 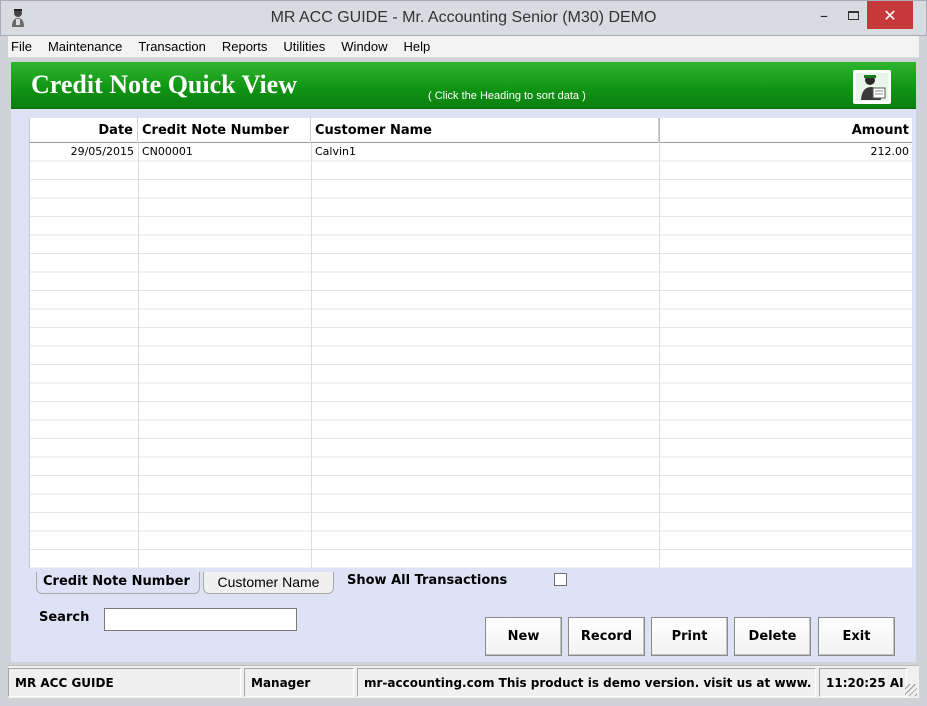 What do you see at coordinates (124, 682) in the screenshot?
I see `status-app-name: MR ACC GUIDE` at bounding box center [124, 682].